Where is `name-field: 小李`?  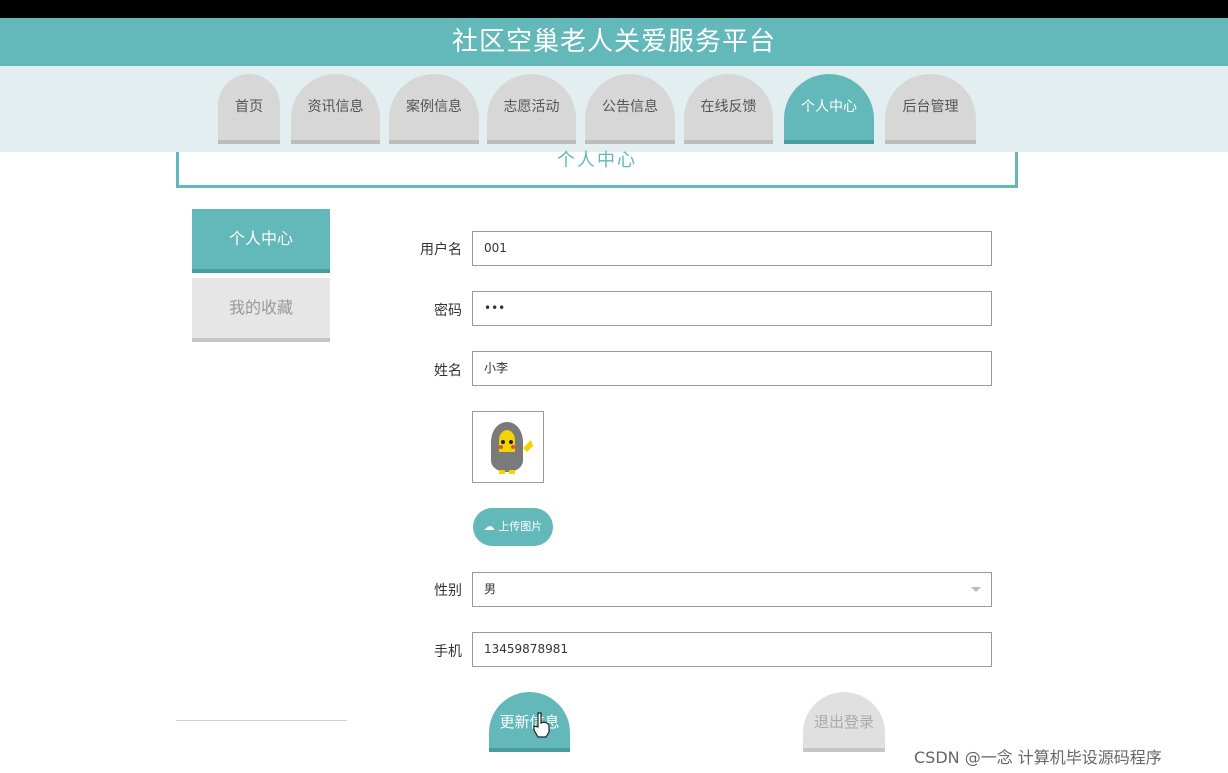 name-field: 小李 is located at coordinates (732, 368).